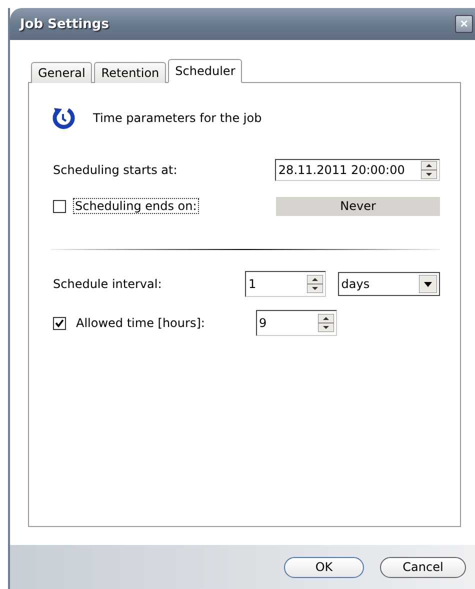 This screenshot has height=589, width=475. Describe the element at coordinates (64, 24) in the screenshot. I see `window-title: Job Settings` at that location.